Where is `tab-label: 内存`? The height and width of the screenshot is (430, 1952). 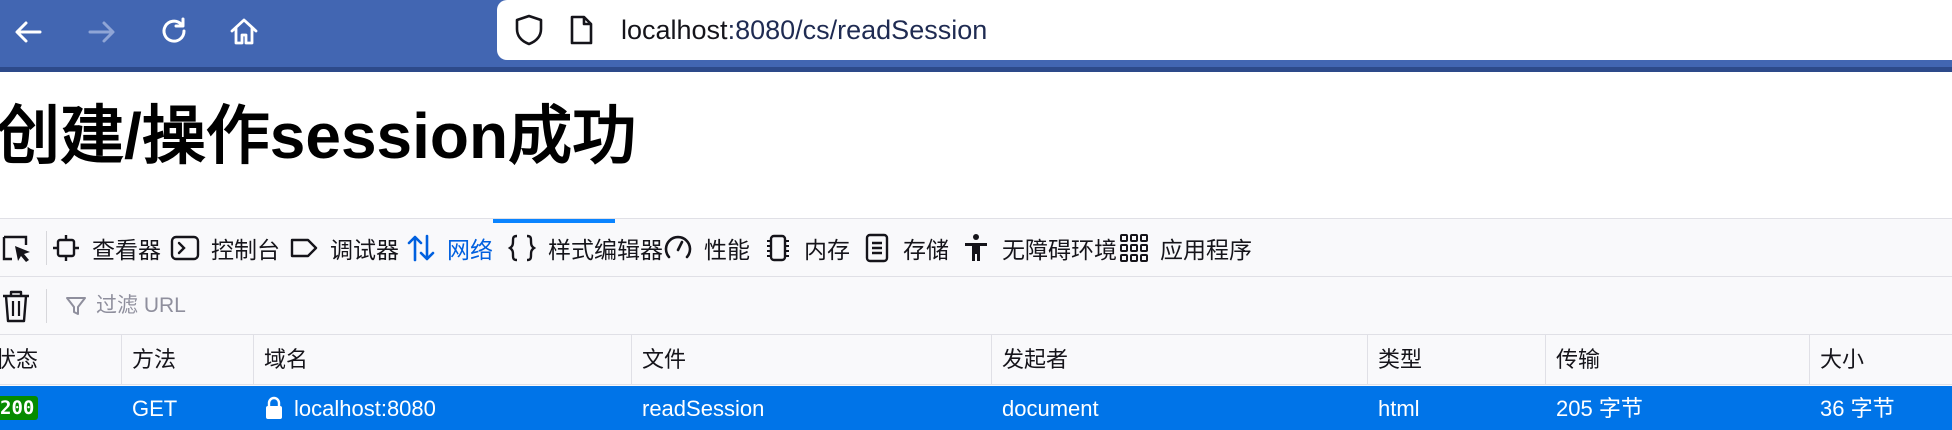
tab-label: 内存 is located at coordinates (827, 250).